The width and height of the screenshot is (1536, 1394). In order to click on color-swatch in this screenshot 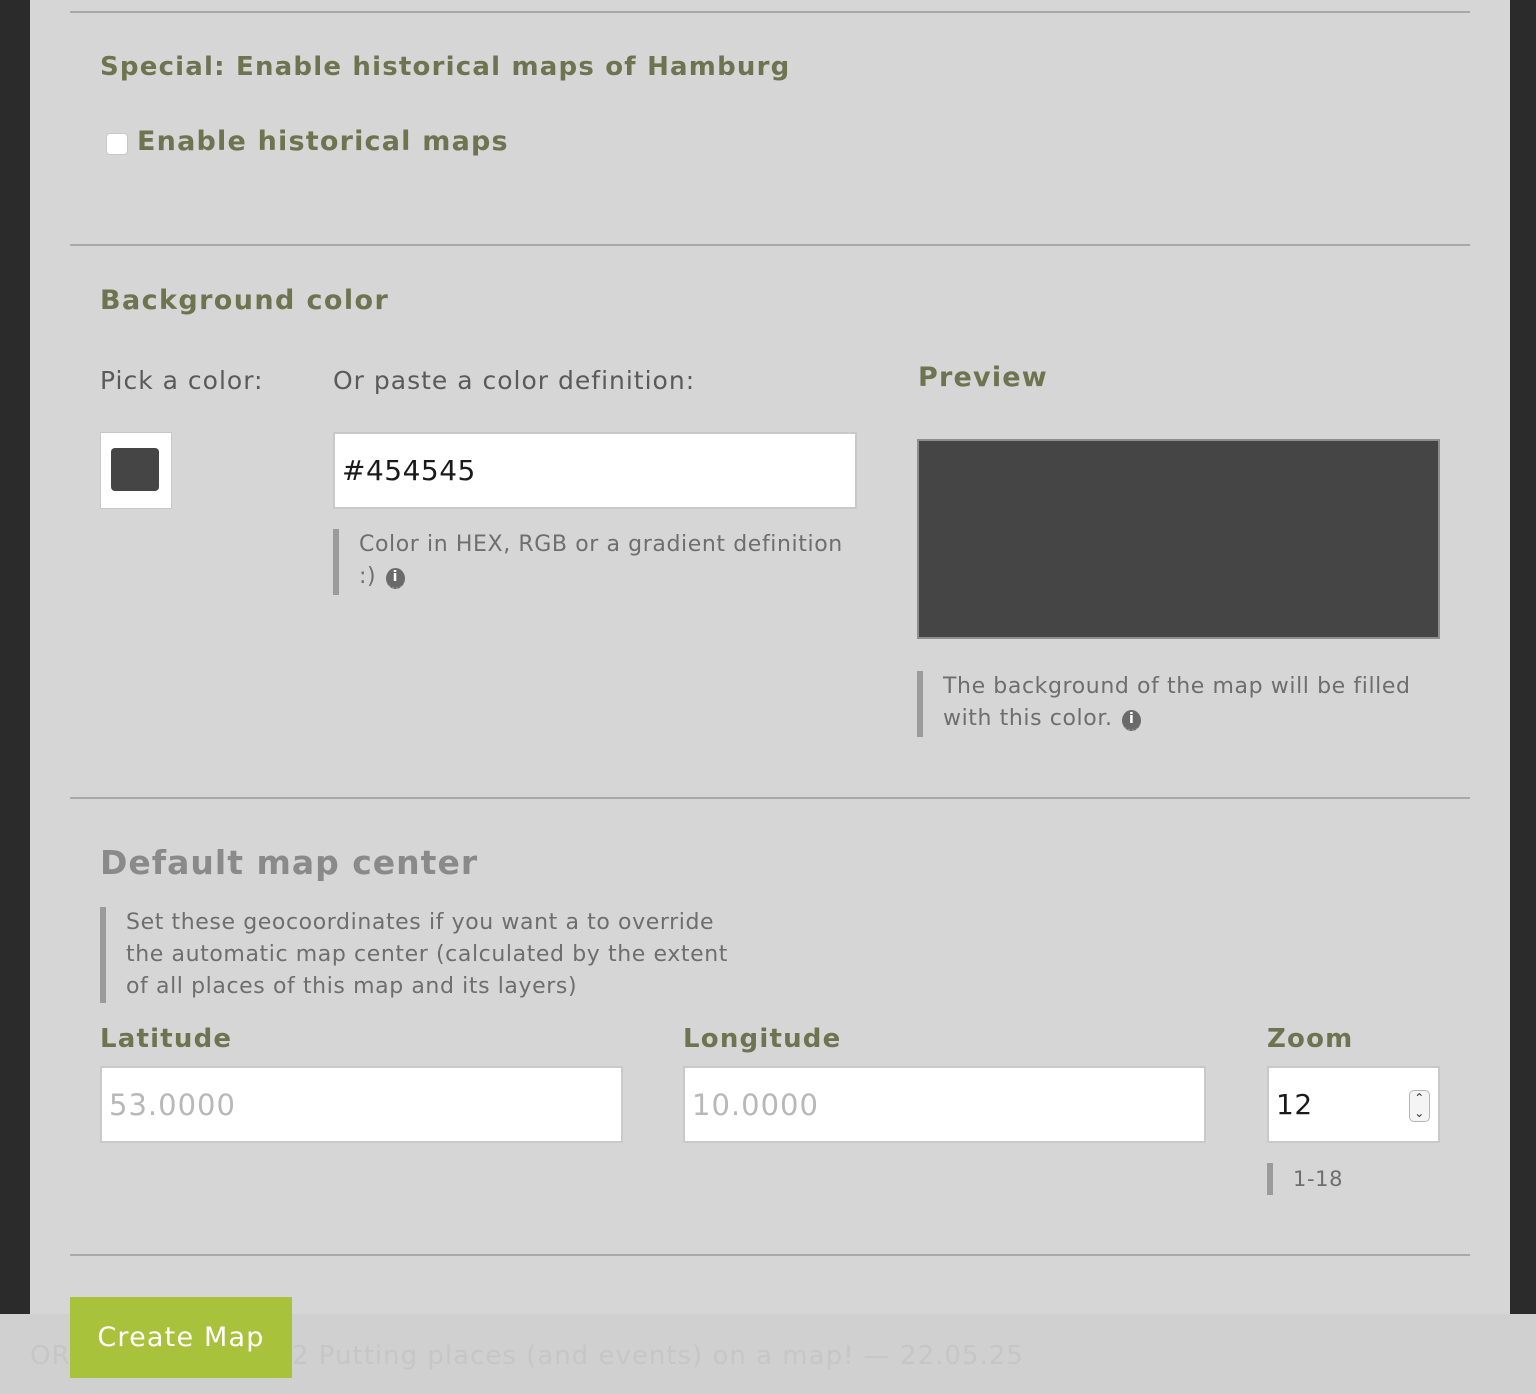, I will do `click(135, 469)`.